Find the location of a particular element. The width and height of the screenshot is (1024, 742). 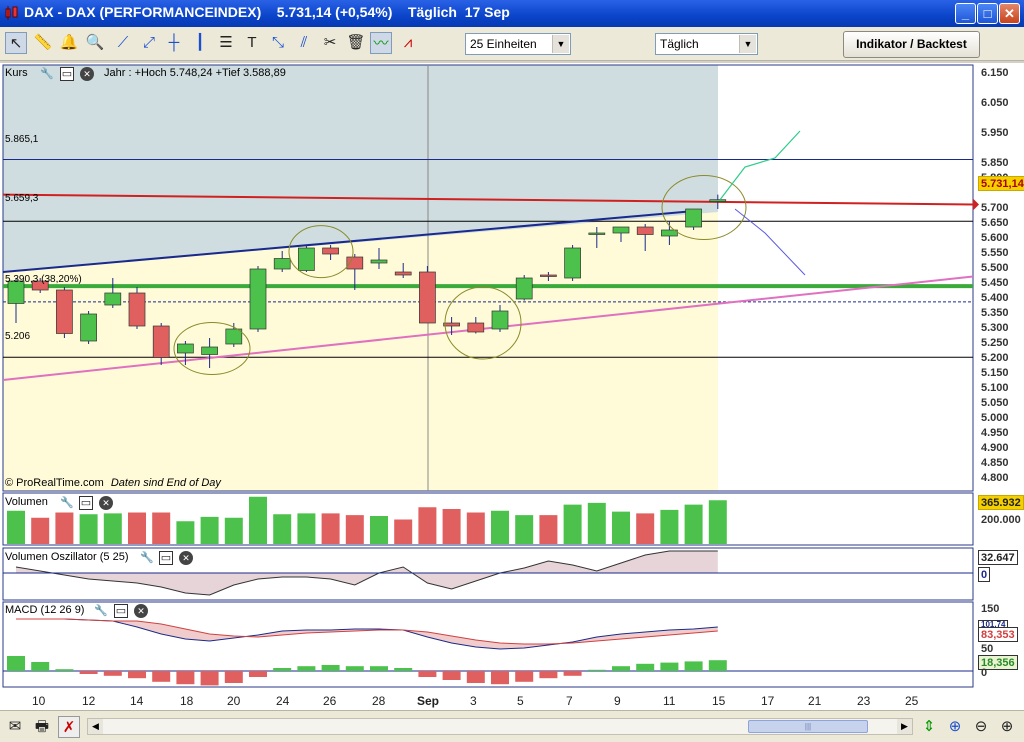

scroll-left-icon: ◀ is located at coordinates (95, 726).